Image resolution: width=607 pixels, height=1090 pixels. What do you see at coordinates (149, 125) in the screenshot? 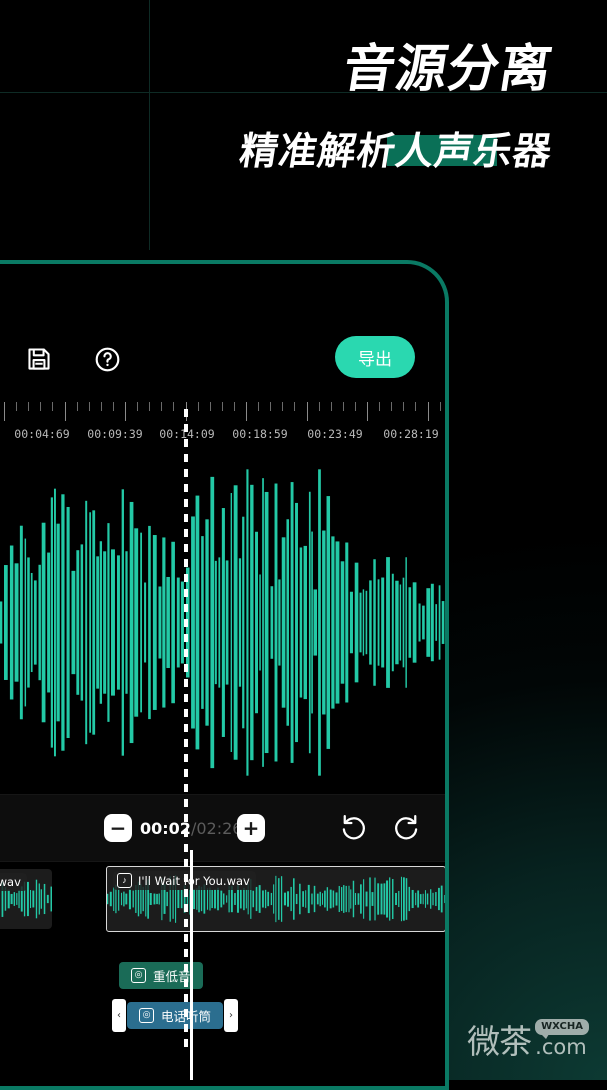
I see `guide-line-vertical` at bounding box center [149, 125].